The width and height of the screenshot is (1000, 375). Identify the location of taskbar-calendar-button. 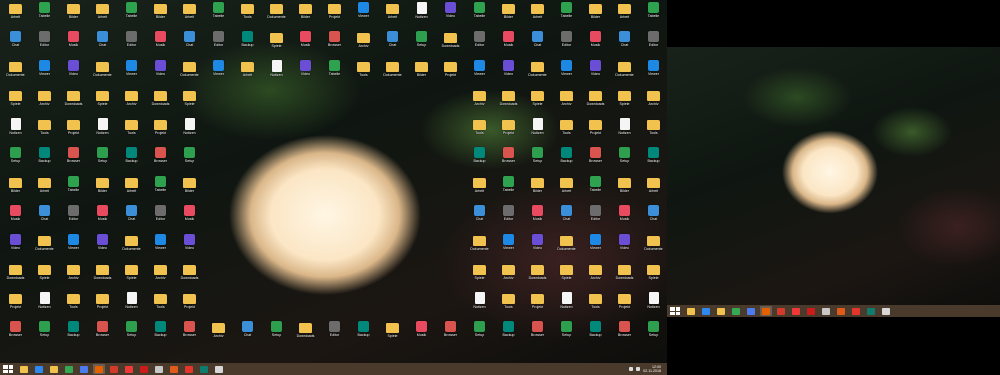
(826, 311).